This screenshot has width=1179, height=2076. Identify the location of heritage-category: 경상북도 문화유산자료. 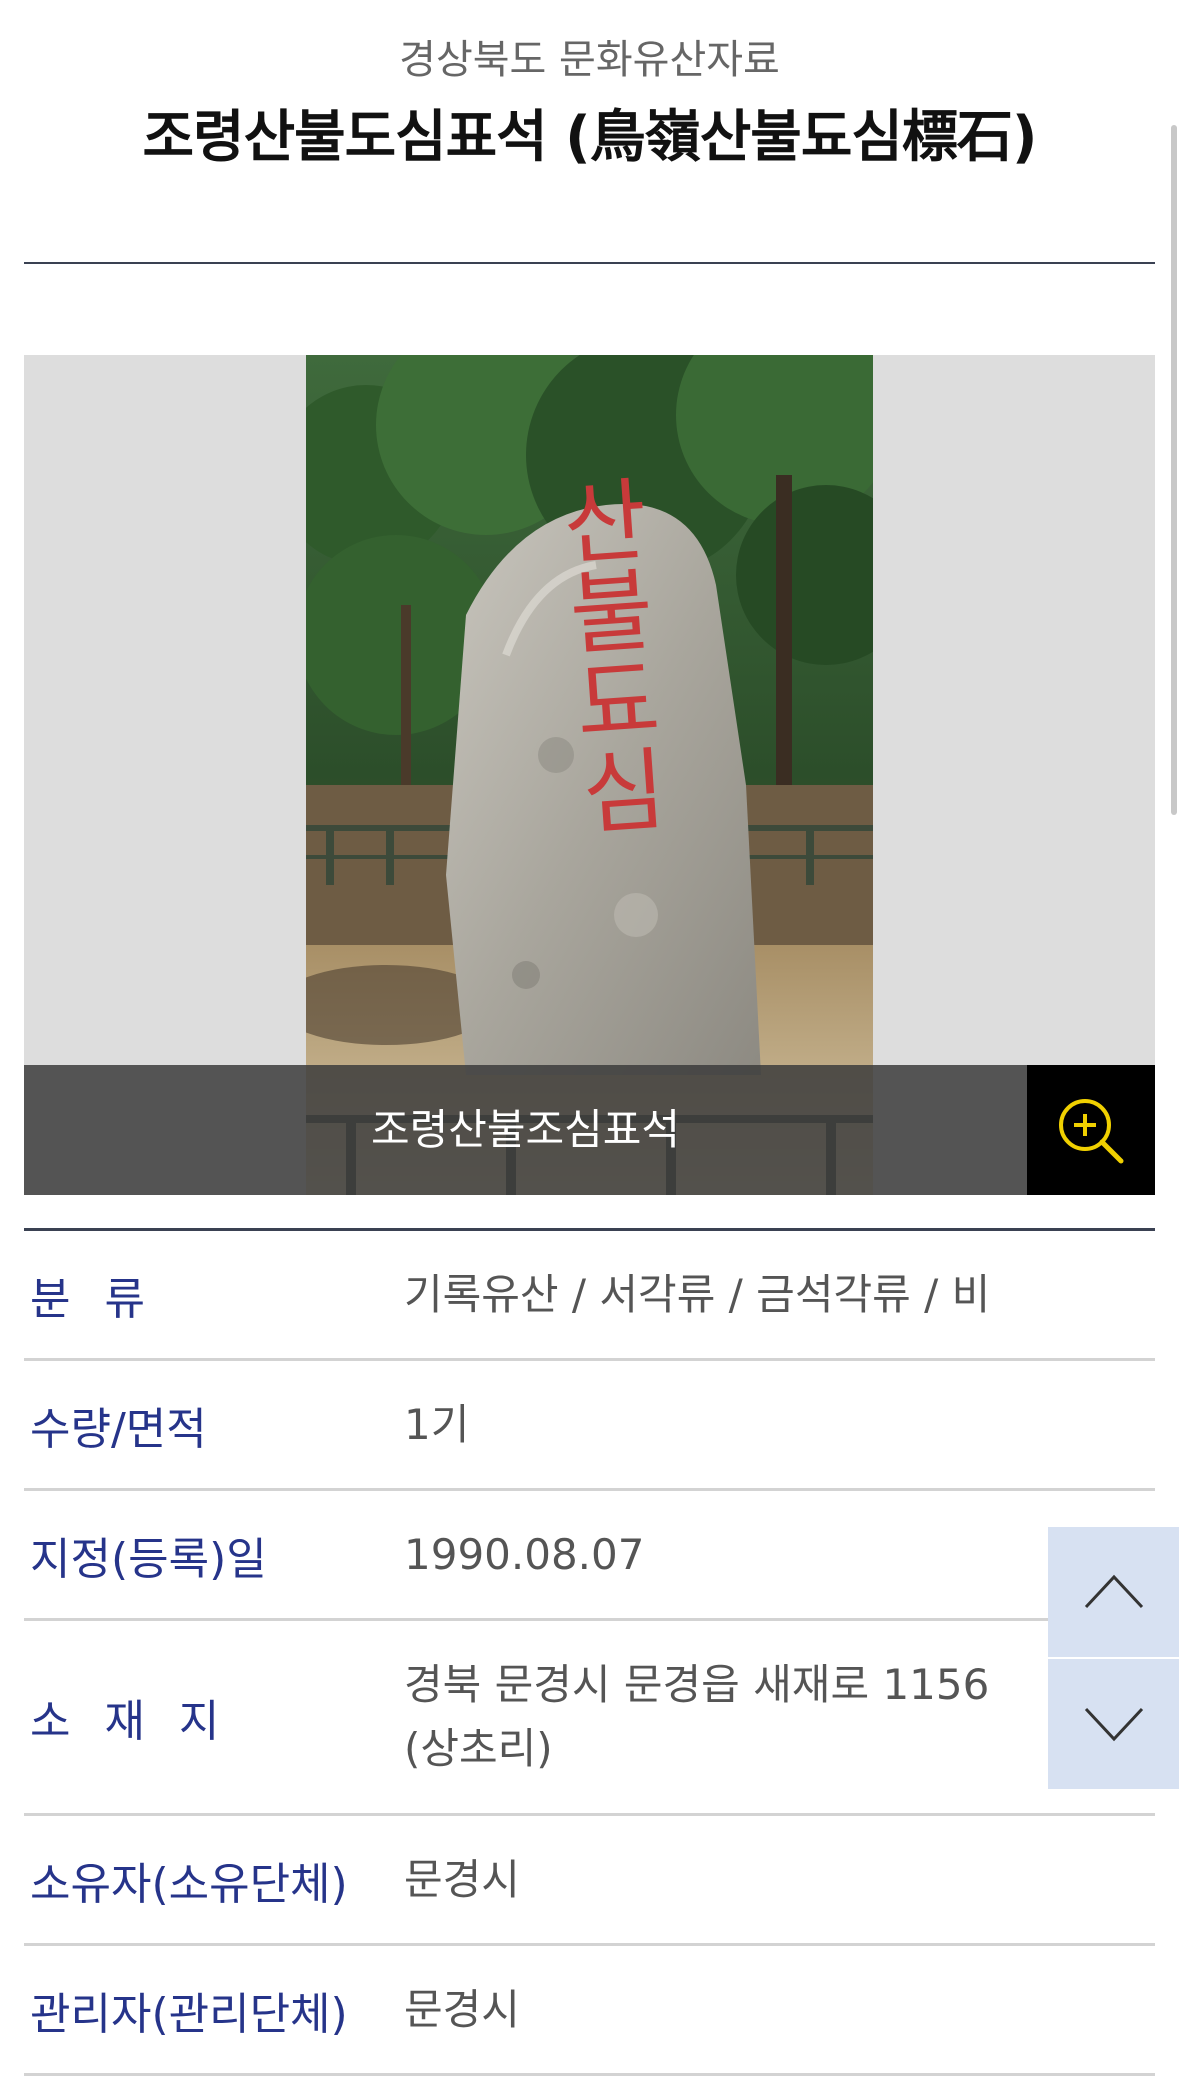
(589, 60).